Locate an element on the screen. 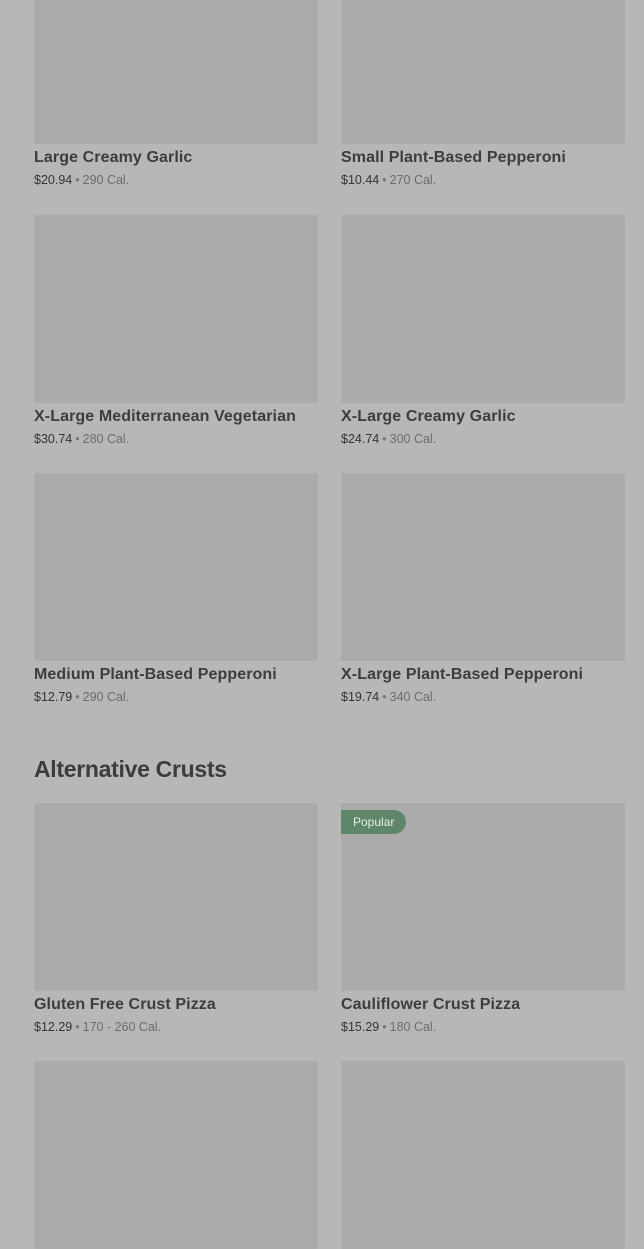 The width and height of the screenshot is (644, 1249). menu-item-meta: $12.29 • 170 - 260 Cal. is located at coordinates (176, 1027).